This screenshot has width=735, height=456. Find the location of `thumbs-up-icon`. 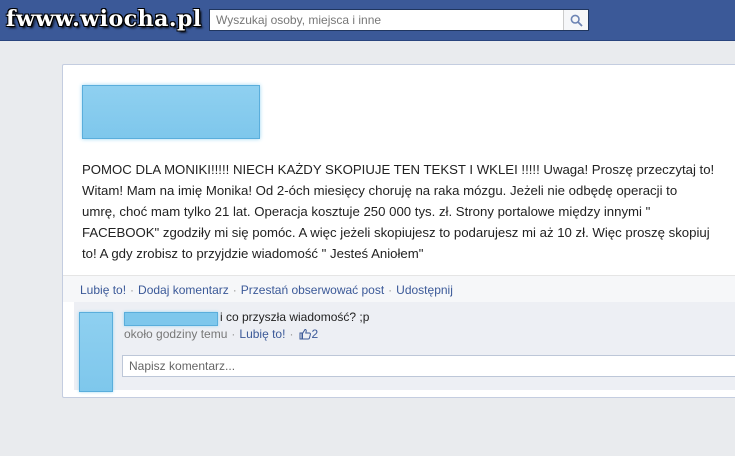

thumbs-up-icon is located at coordinates (305, 334).